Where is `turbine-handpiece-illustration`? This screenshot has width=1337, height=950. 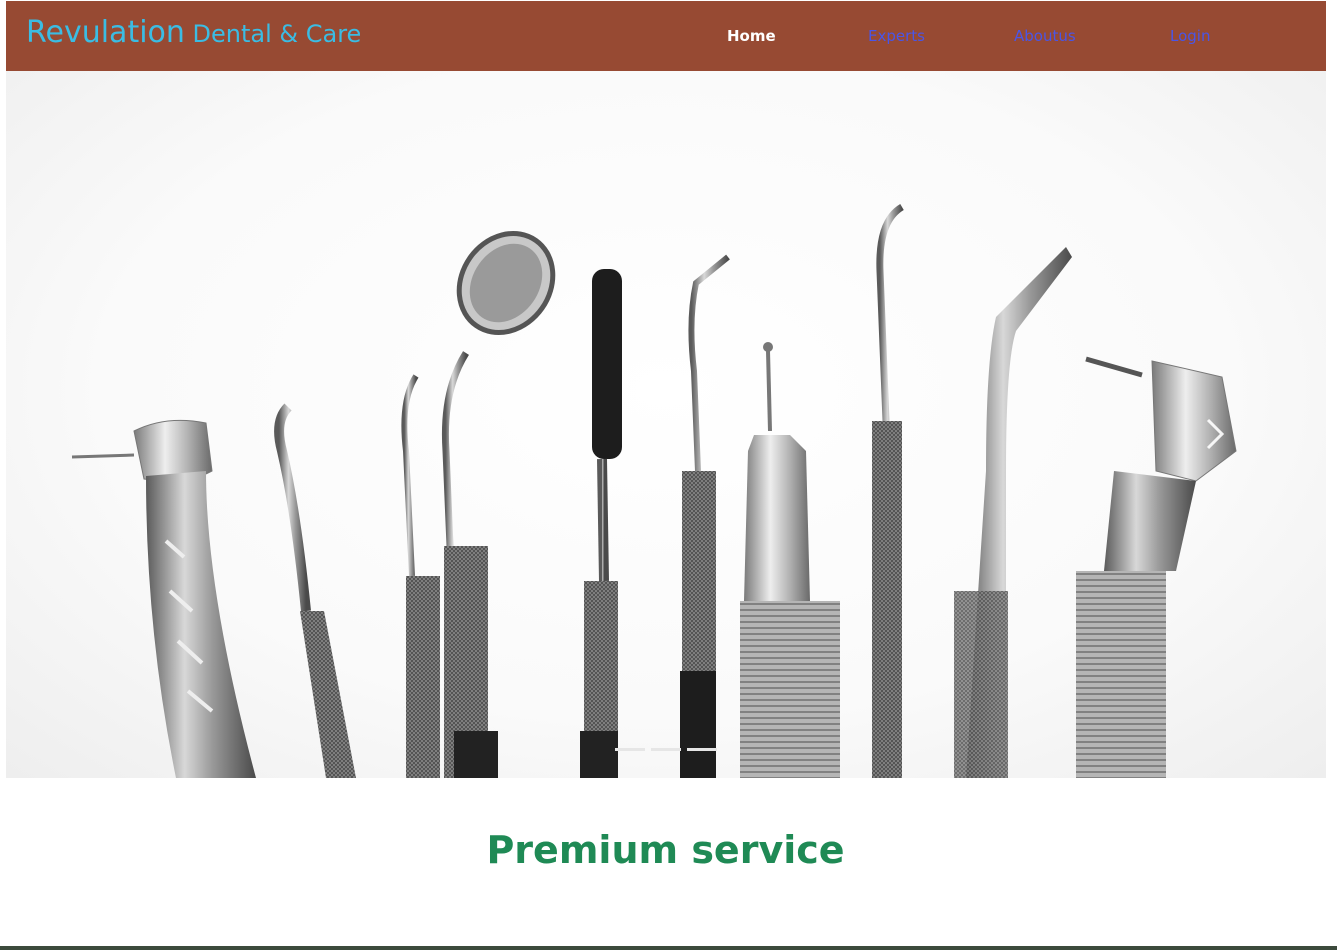
turbine-handpiece-illustration is located at coordinates (163, 598).